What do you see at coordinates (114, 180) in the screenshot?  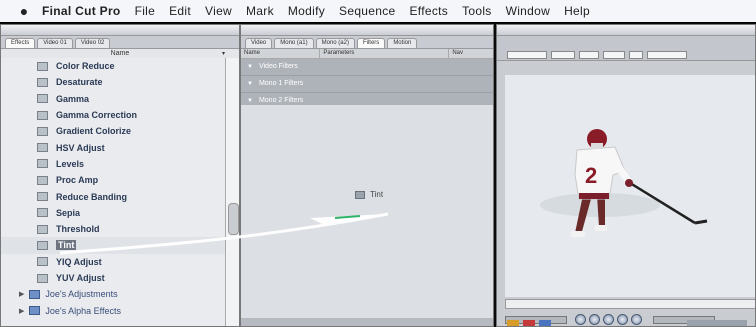 I see `filter-item-proc-amp: Proc Amp` at bounding box center [114, 180].